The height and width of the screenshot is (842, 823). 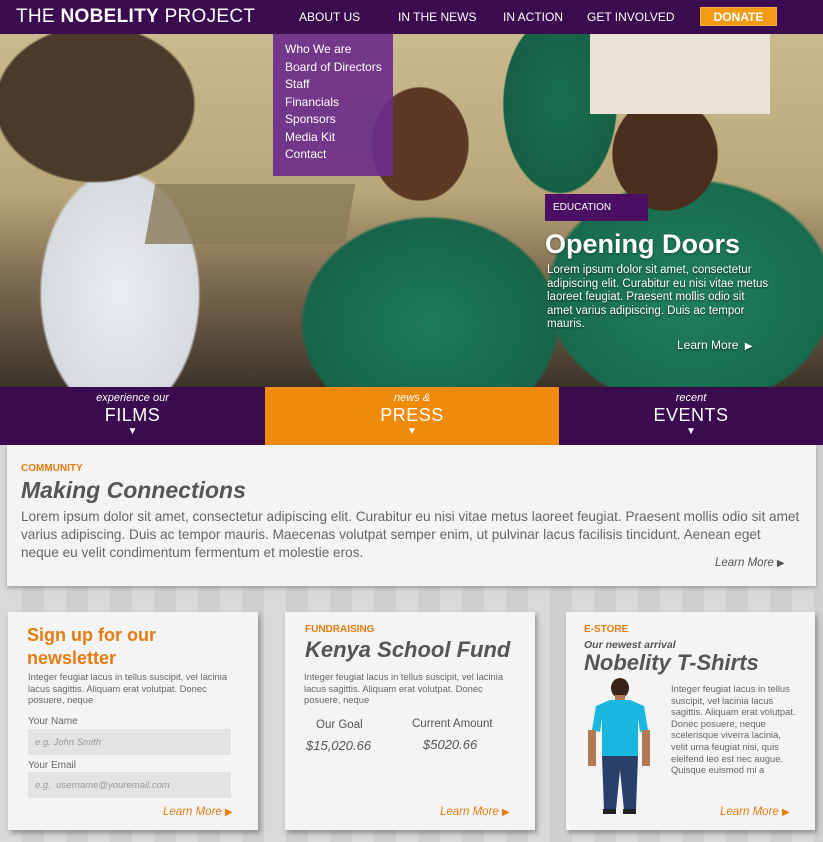 What do you see at coordinates (129, 785) in the screenshot?
I see `email-field` at bounding box center [129, 785].